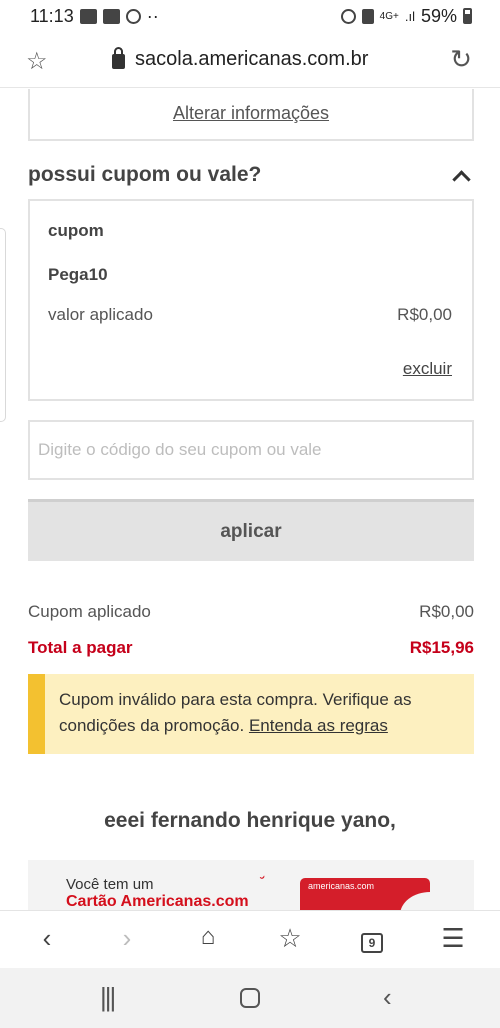 This screenshot has height=1028, width=500. I want to click on status-time: 11:13, so click(52, 15).